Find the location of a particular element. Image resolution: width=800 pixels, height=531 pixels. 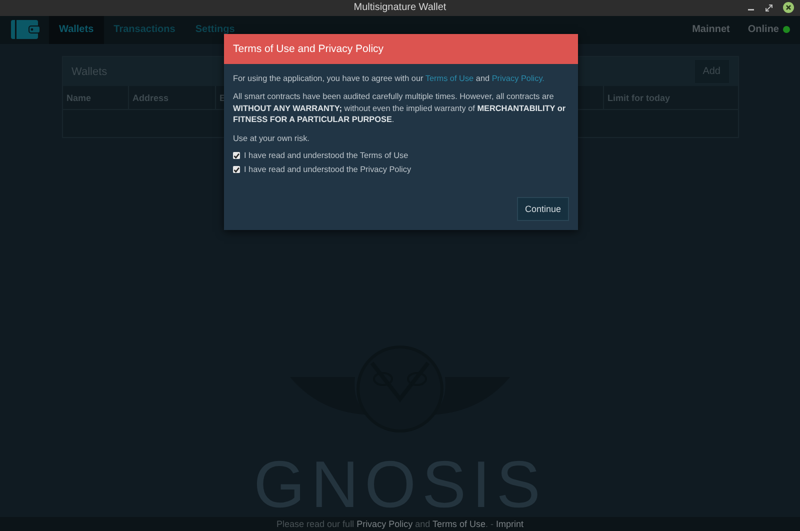

wallet-icon is located at coordinates (25, 30).